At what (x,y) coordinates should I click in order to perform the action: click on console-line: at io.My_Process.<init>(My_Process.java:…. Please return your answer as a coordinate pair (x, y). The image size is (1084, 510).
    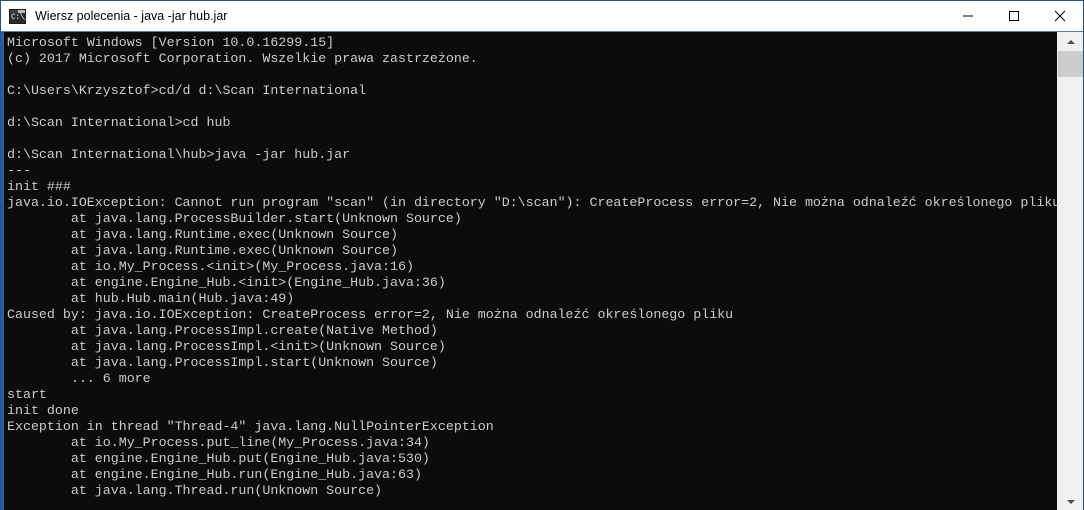
    Looking at the image, I should click on (210, 266).